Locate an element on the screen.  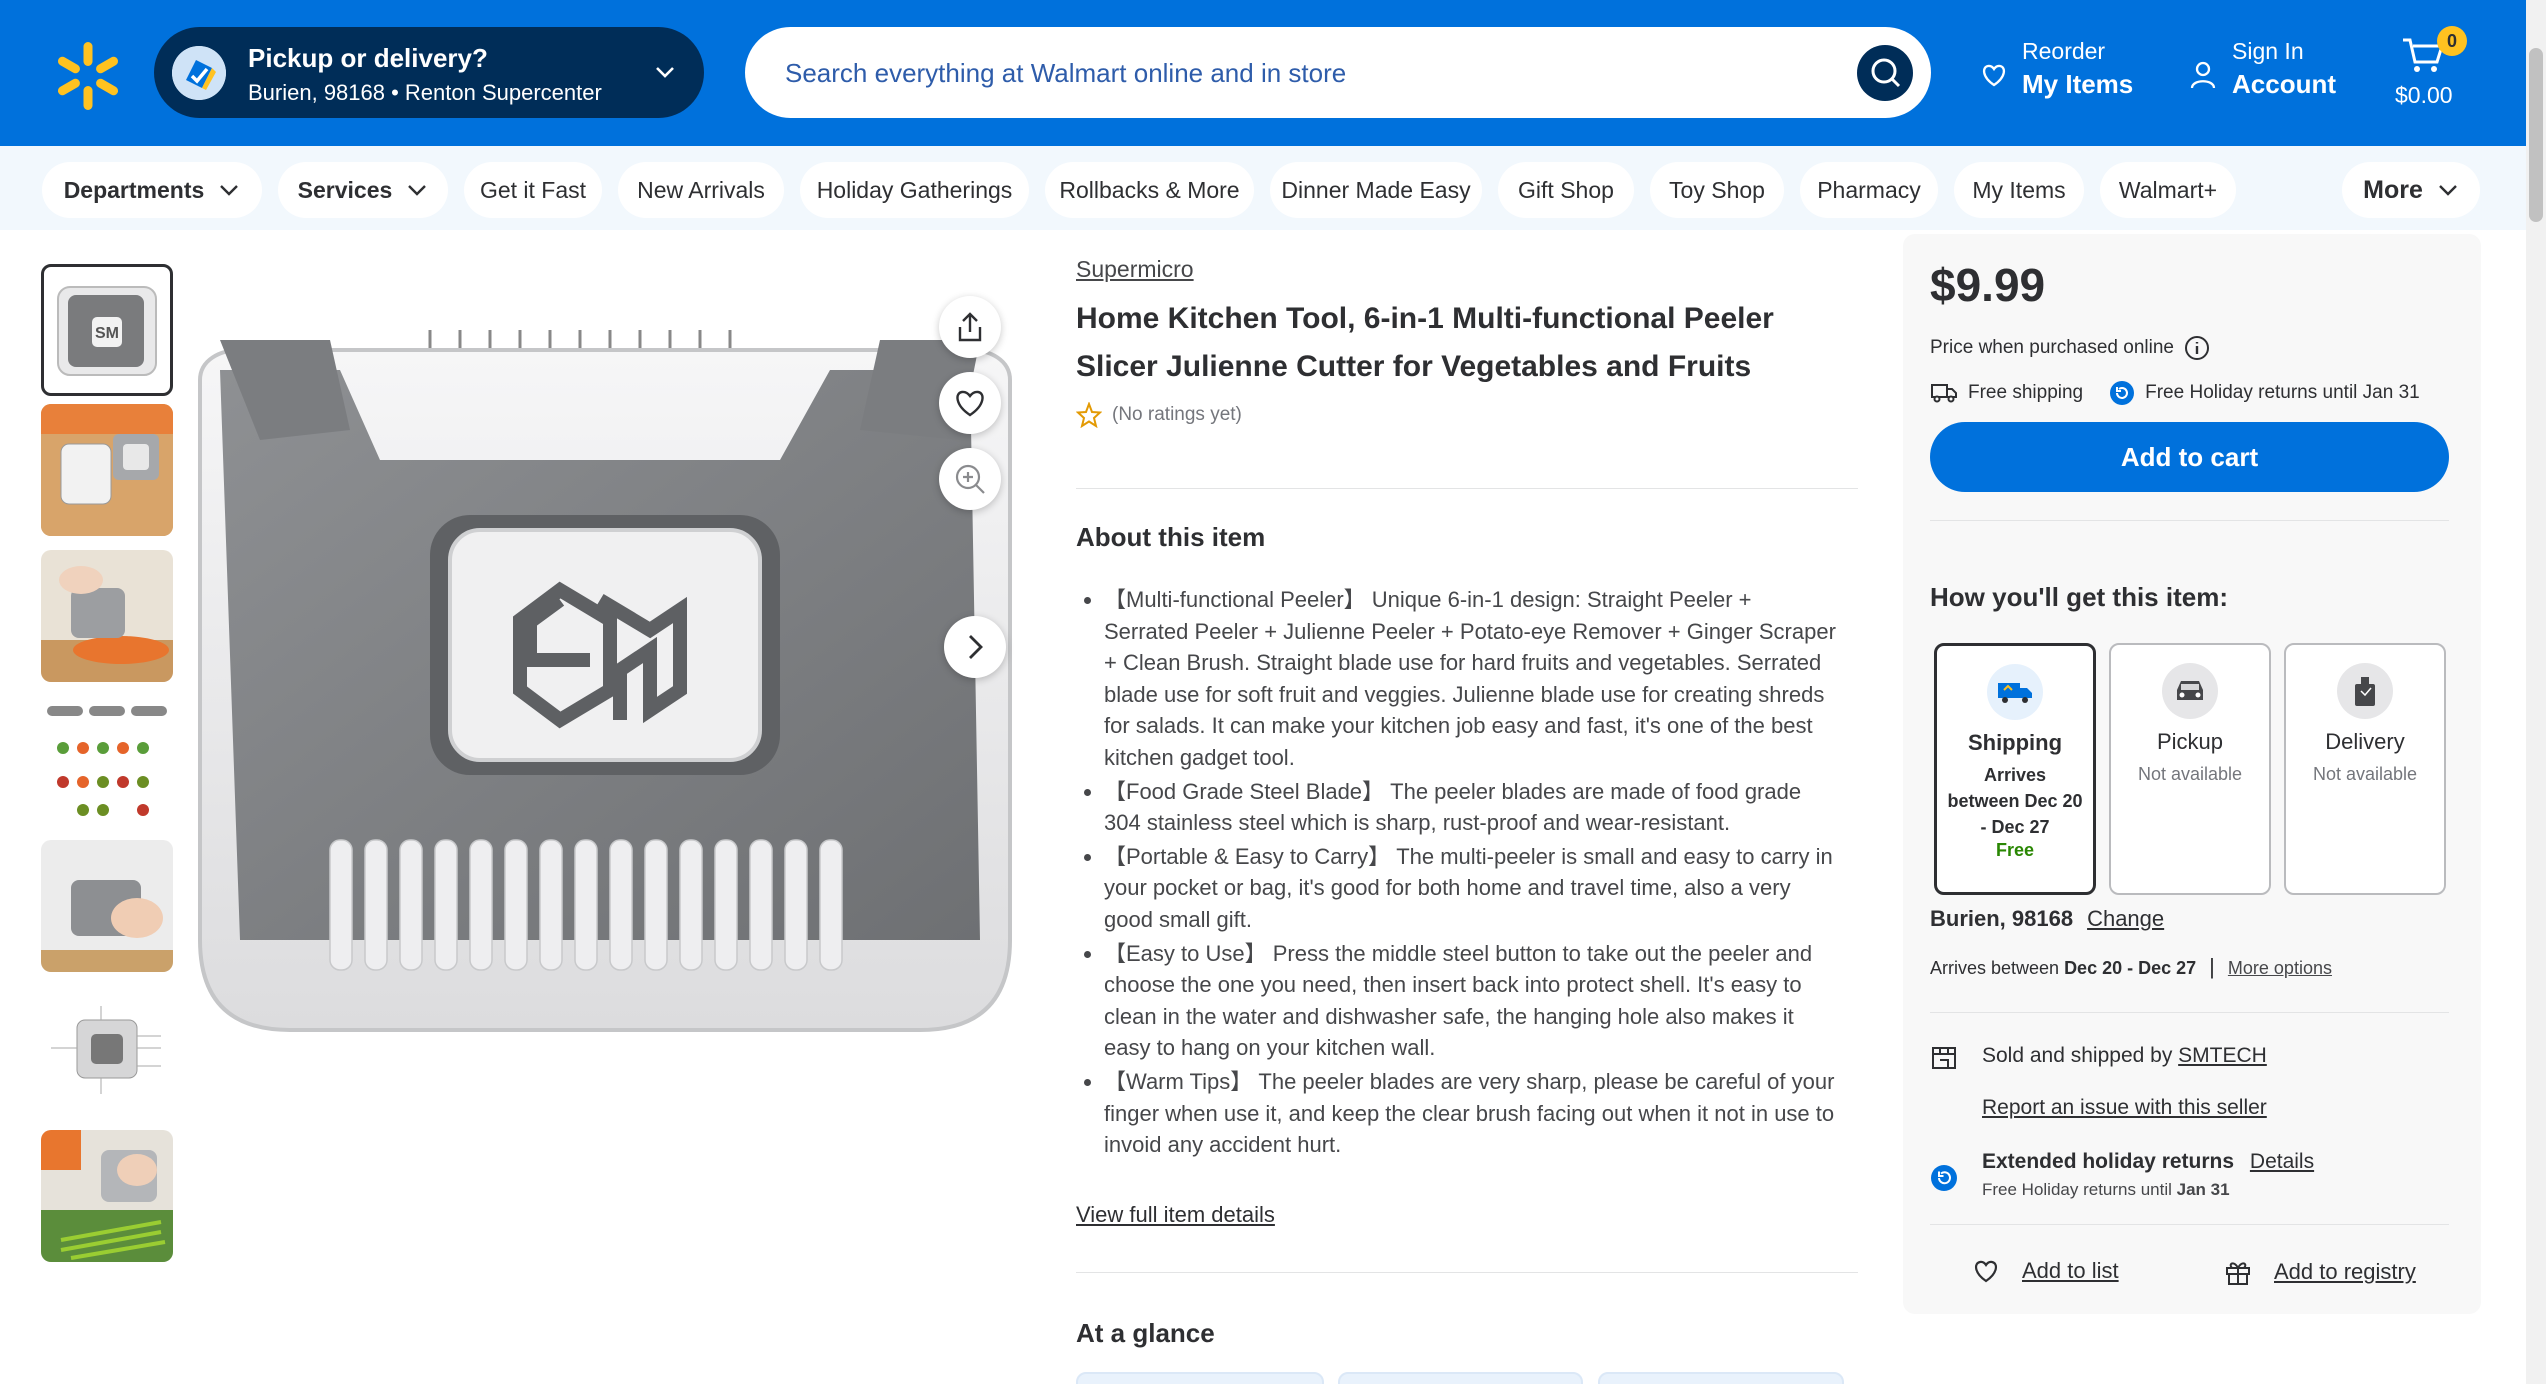
rating-summary: (No ratings yet) is located at coordinates (1159, 415).